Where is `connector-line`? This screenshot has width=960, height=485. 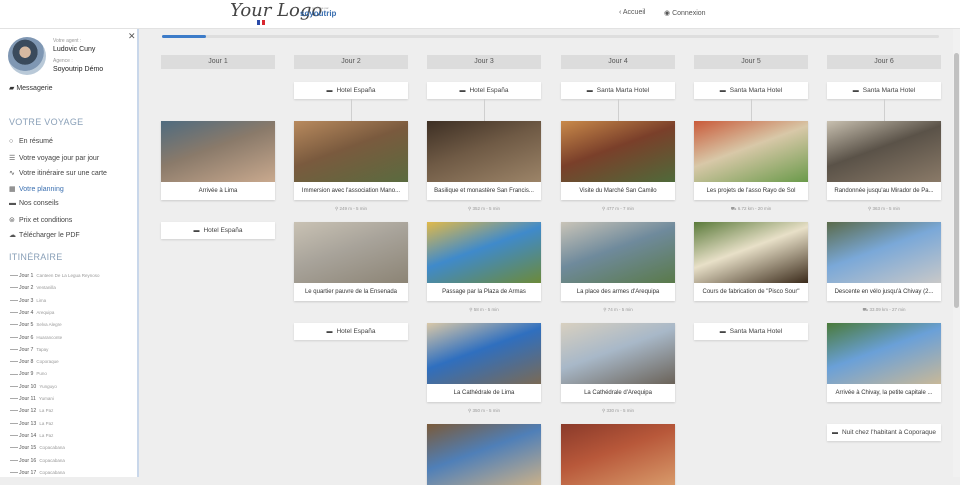
connector-line is located at coordinates (618, 110).